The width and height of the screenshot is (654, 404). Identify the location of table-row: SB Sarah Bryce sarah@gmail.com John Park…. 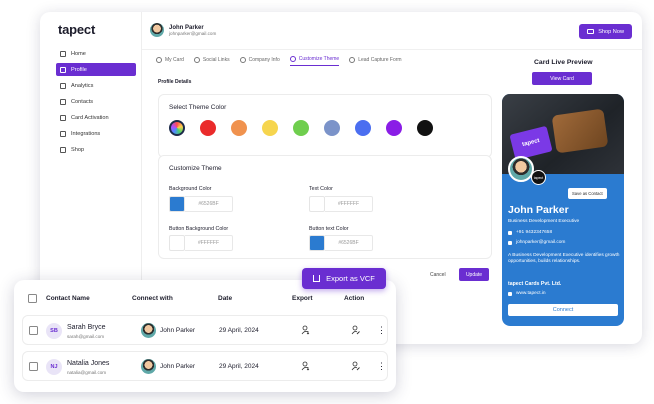
(205, 330).